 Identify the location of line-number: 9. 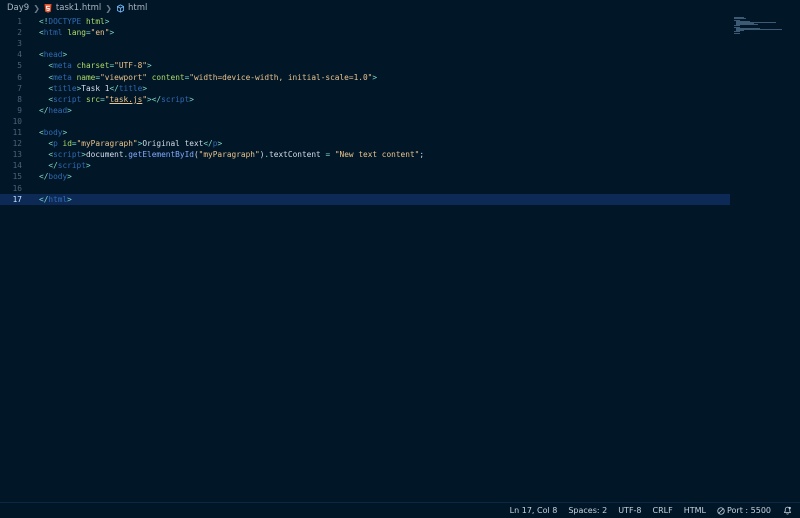
(19, 110).